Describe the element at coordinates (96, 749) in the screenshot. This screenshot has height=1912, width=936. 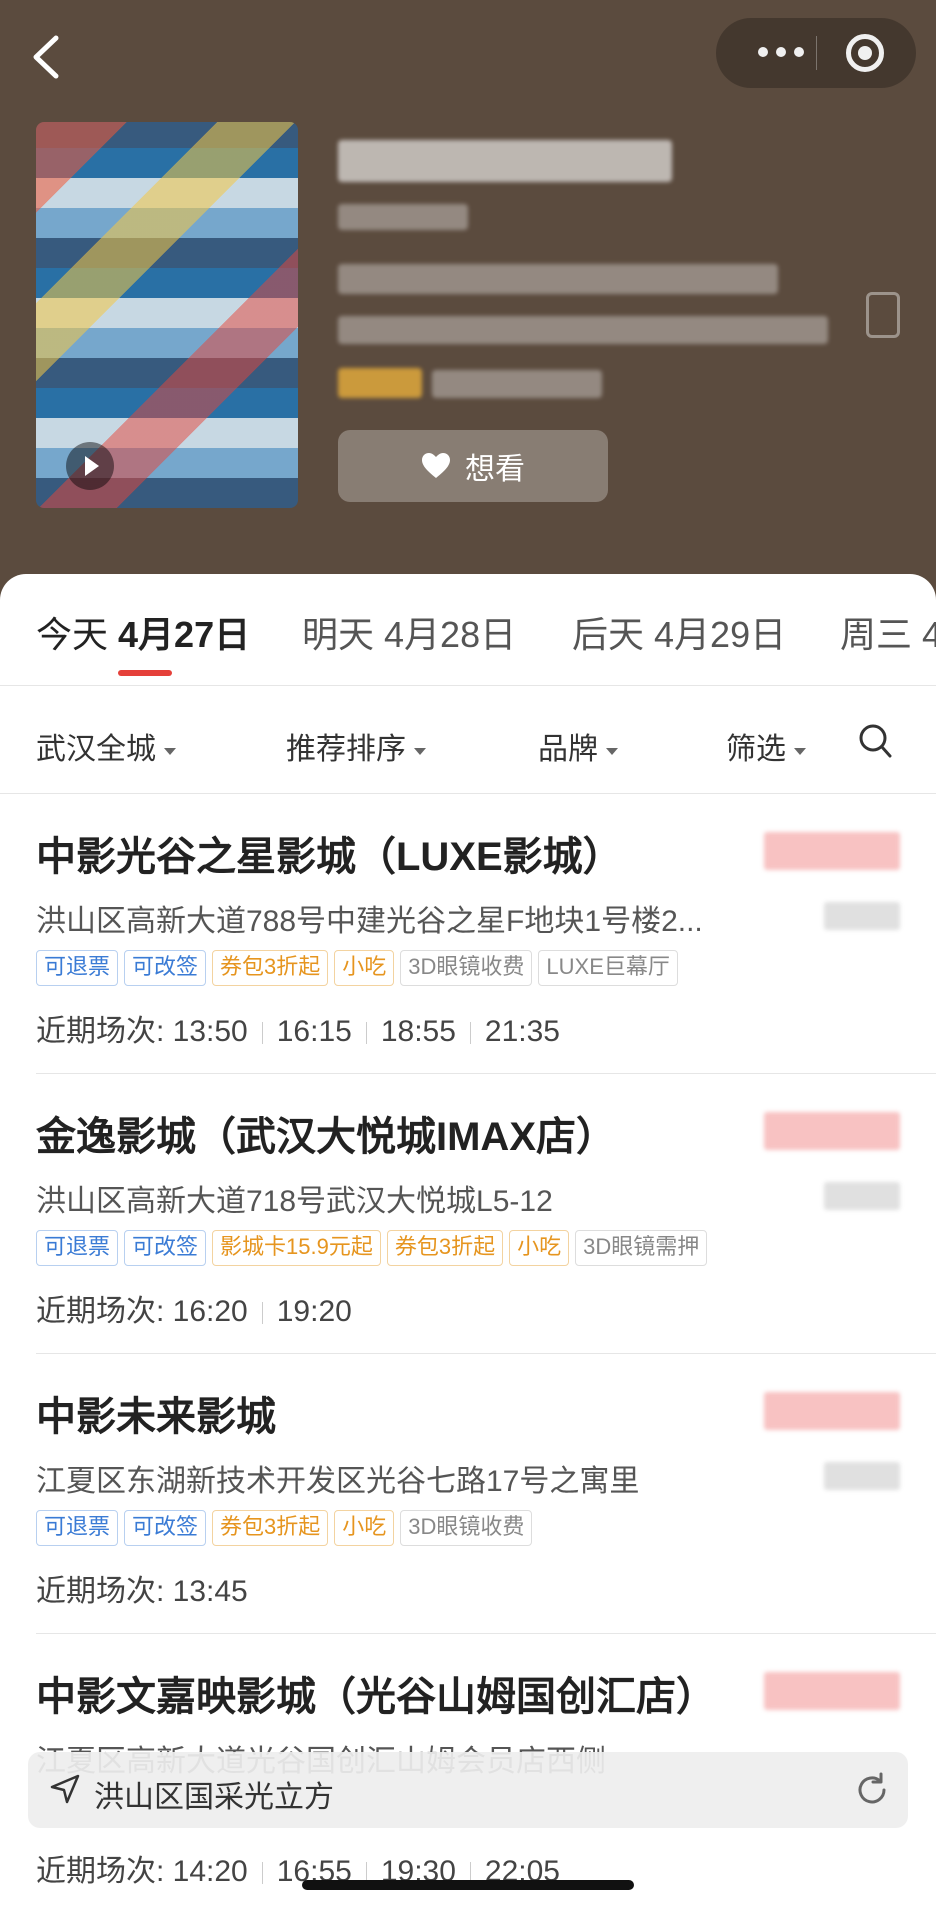
I see `filter-city-label: 武汉全城` at that location.